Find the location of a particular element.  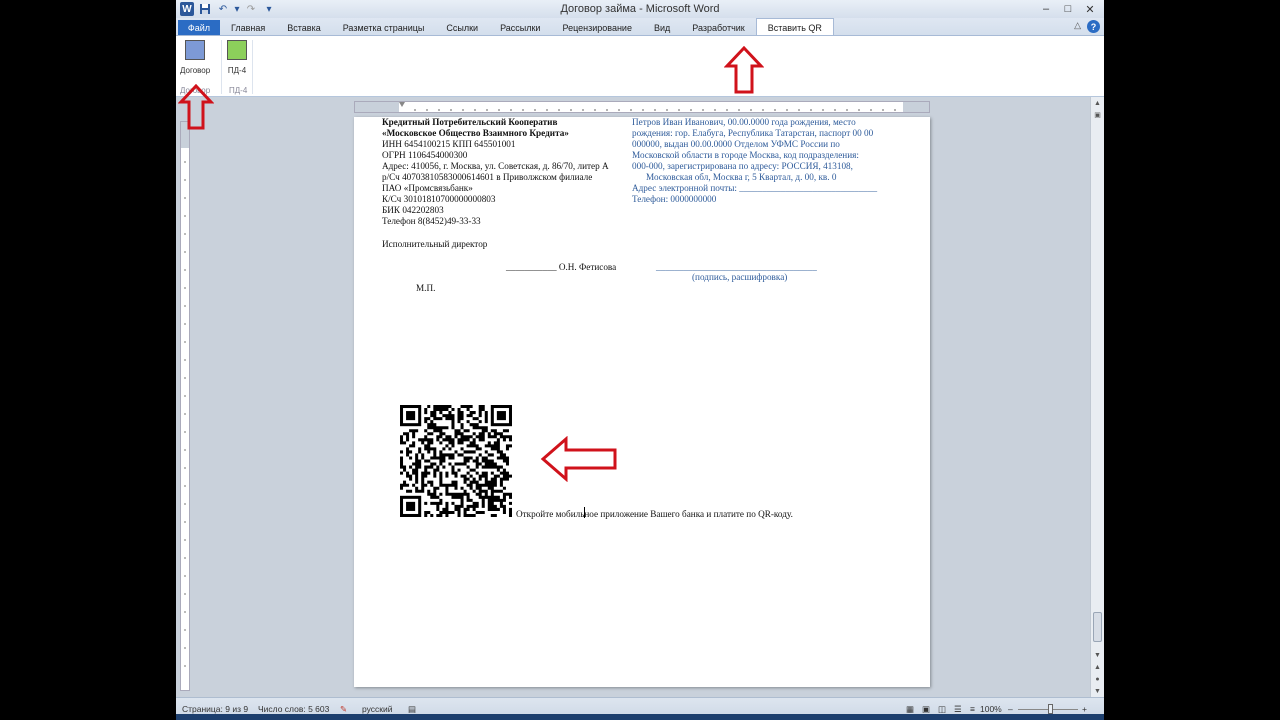

view-draft-icon: ≡ is located at coordinates (972, 709).